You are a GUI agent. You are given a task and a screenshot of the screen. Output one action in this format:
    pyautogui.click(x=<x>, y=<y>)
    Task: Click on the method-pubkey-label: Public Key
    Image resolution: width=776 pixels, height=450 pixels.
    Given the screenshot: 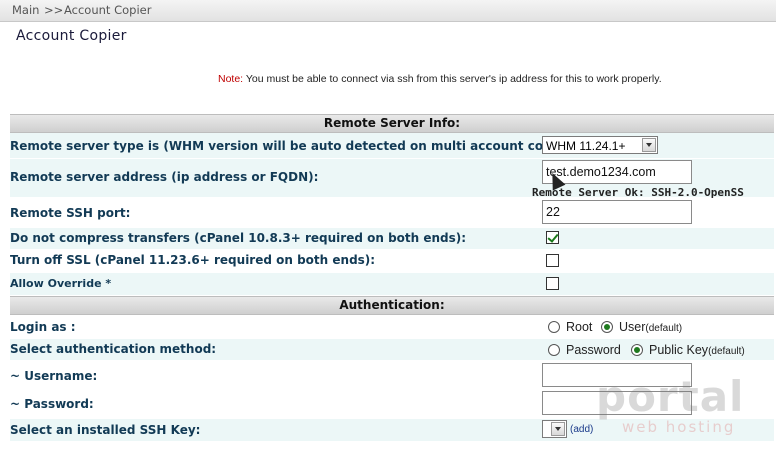 What is the action you would take?
    pyautogui.click(x=679, y=350)
    